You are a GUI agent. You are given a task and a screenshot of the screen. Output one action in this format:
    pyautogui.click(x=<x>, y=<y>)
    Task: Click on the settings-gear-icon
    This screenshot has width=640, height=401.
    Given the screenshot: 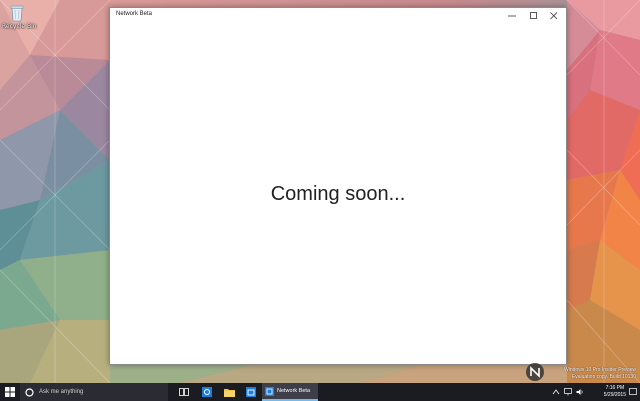 What is the action you would take?
    pyautogui.click(x=207, y=392)
    